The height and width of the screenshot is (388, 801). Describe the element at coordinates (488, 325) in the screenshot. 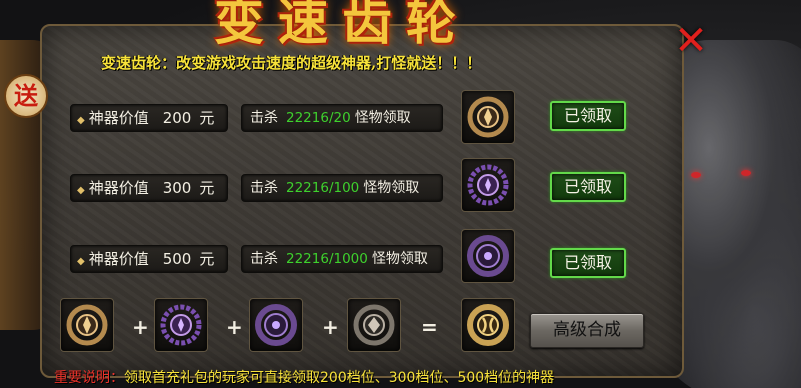

I see `gold-gear-icon` at that location.